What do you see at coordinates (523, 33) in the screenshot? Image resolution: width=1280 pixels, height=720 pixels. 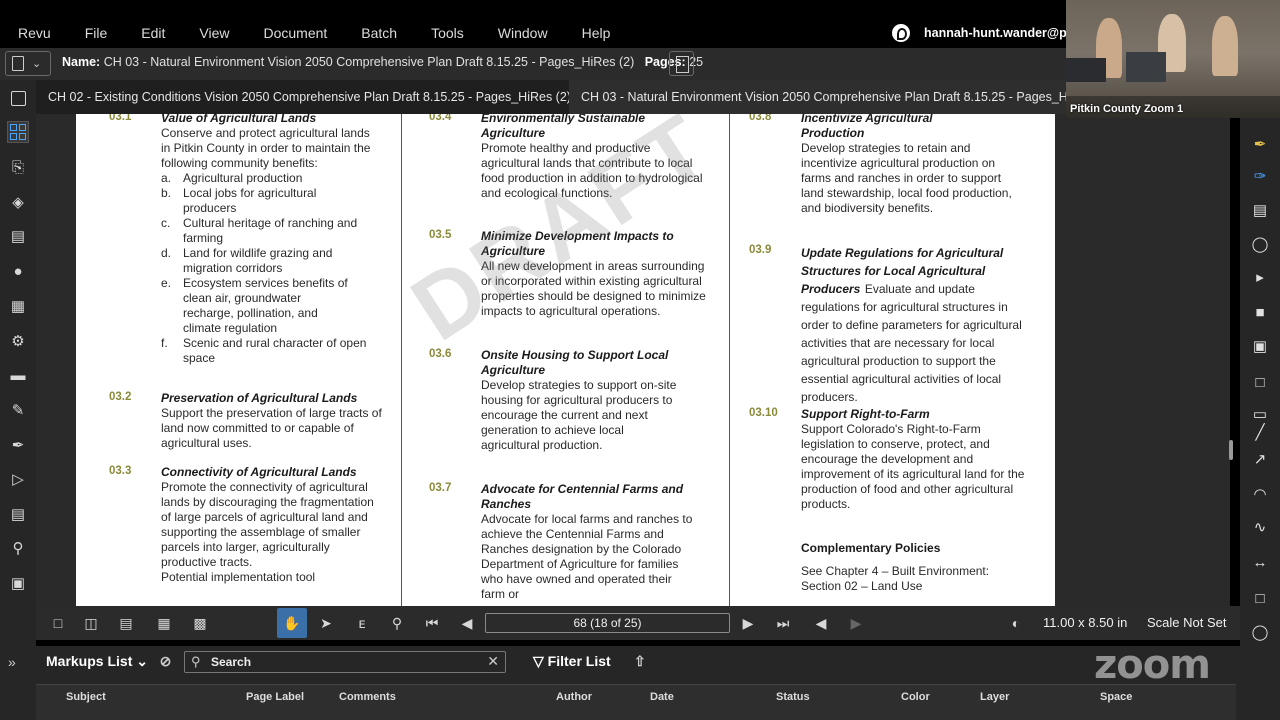 I see `menu-window: Window` at bounding box center [523, 33].